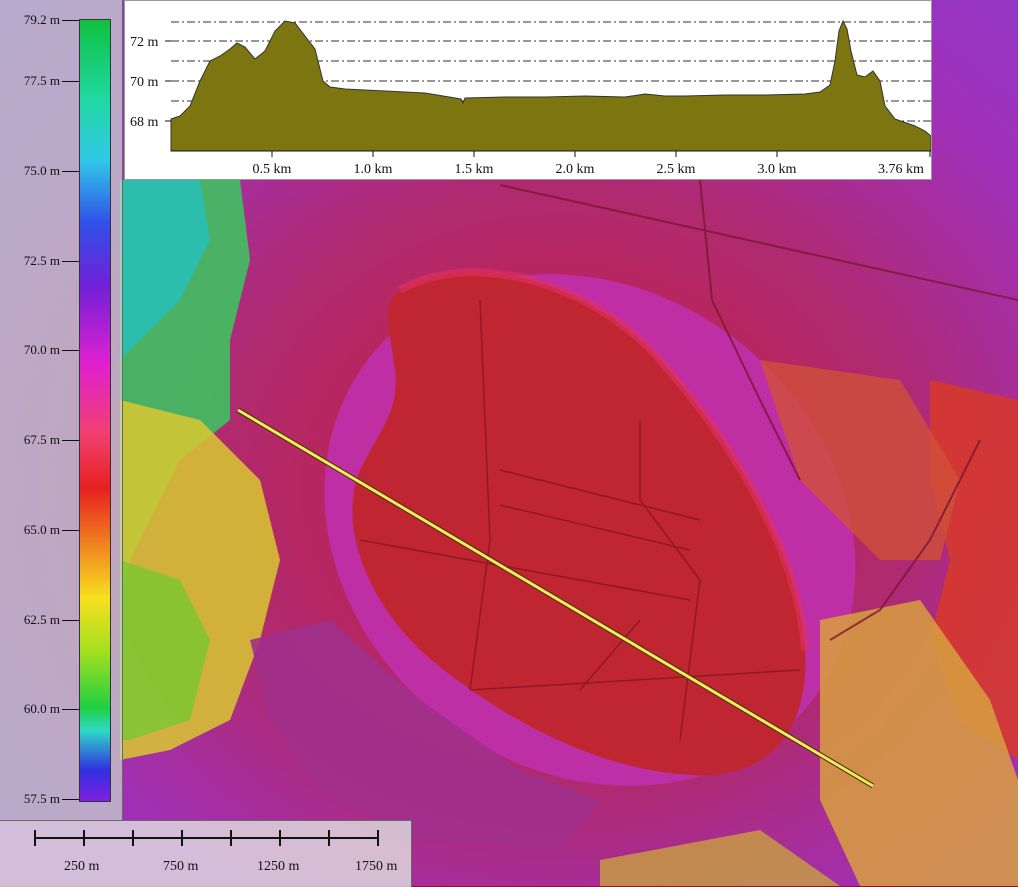  I want to click on legend-label-min: 57.5 m, so click(41, 798).